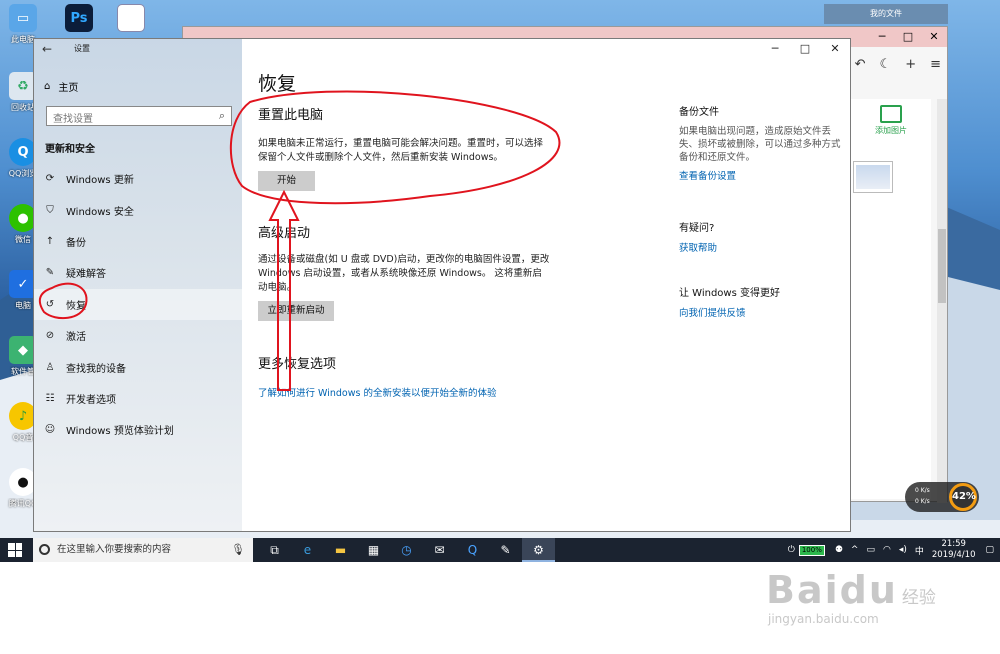  What do you see at coordinates (50, 241) in the screenshot?
I see `backup-arrow-icon: ↑` at bounding box center [50, 241].